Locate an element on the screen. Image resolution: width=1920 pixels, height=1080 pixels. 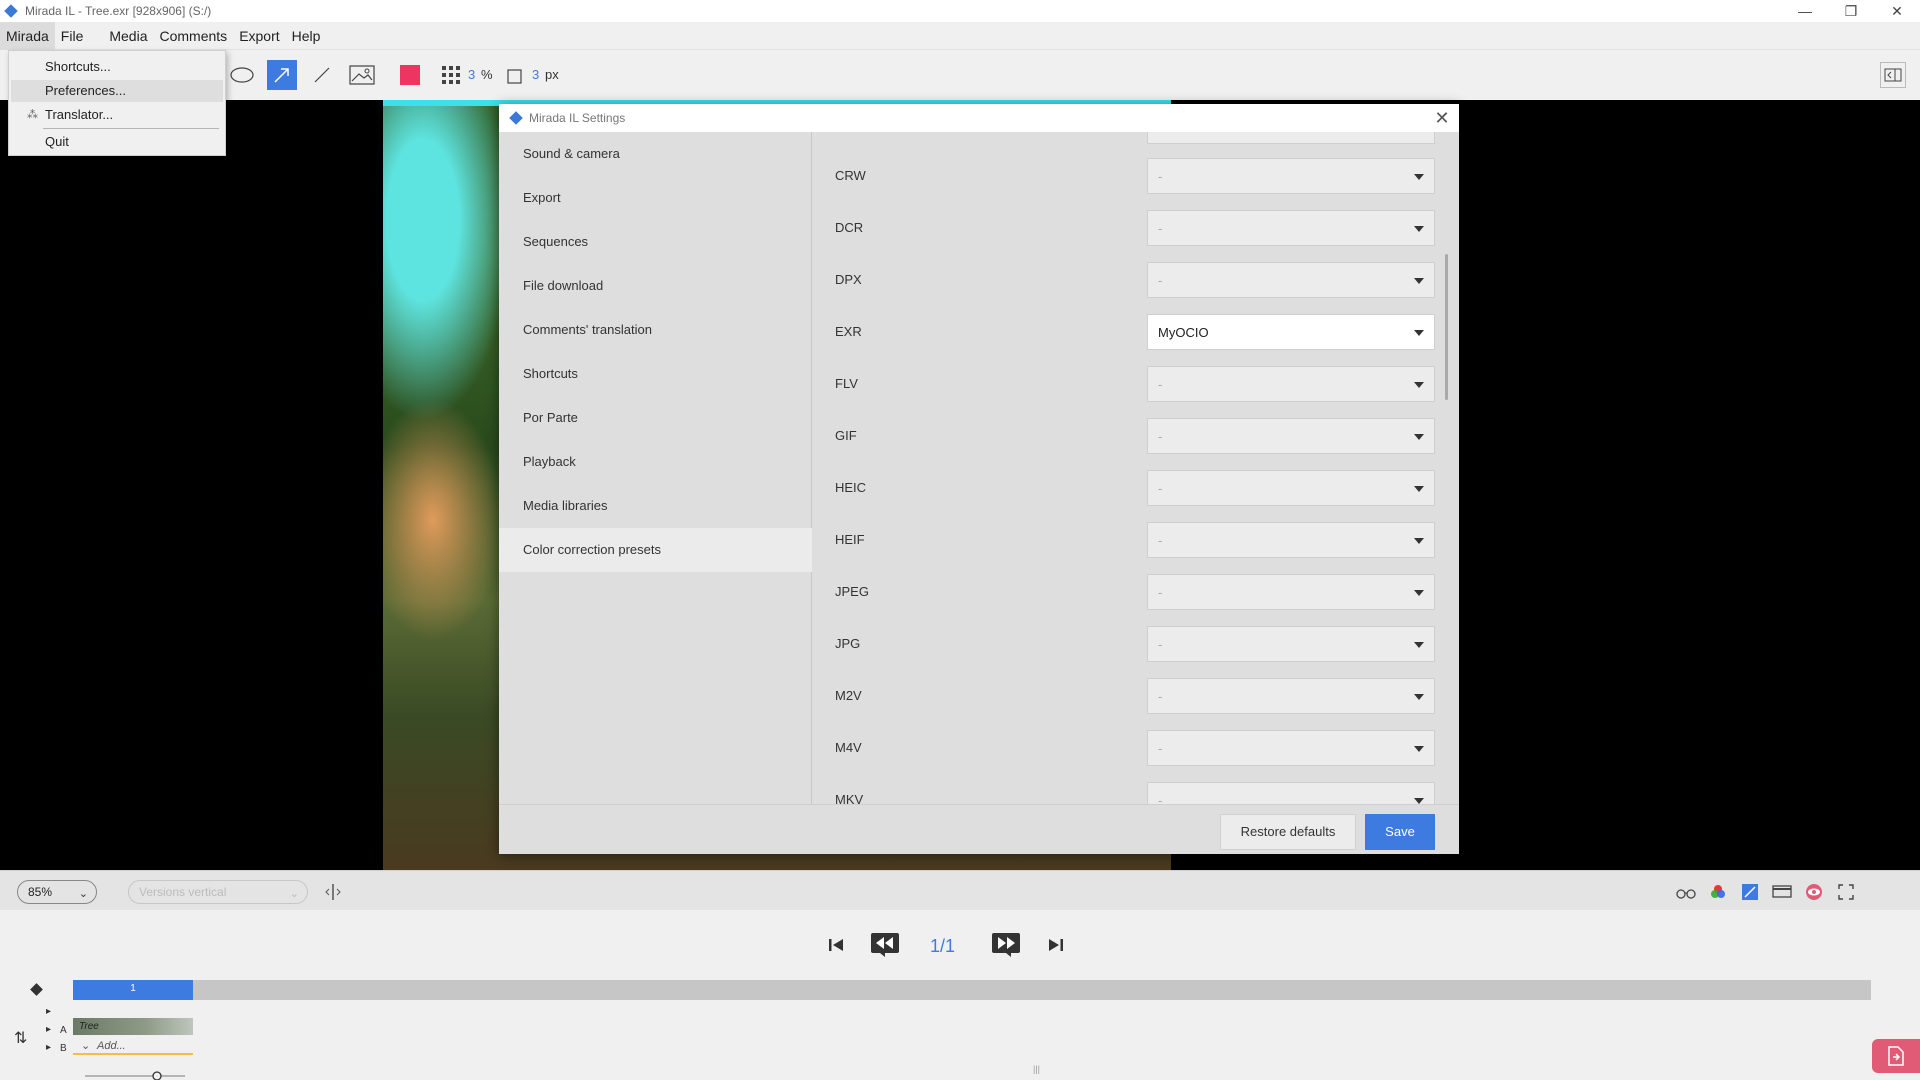
menu-file: File is located at coordinates (72, 36).